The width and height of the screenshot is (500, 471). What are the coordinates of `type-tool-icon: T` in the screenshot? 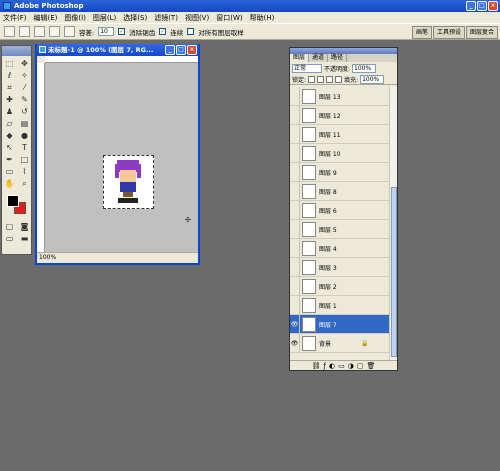 It's located at (24, 147).